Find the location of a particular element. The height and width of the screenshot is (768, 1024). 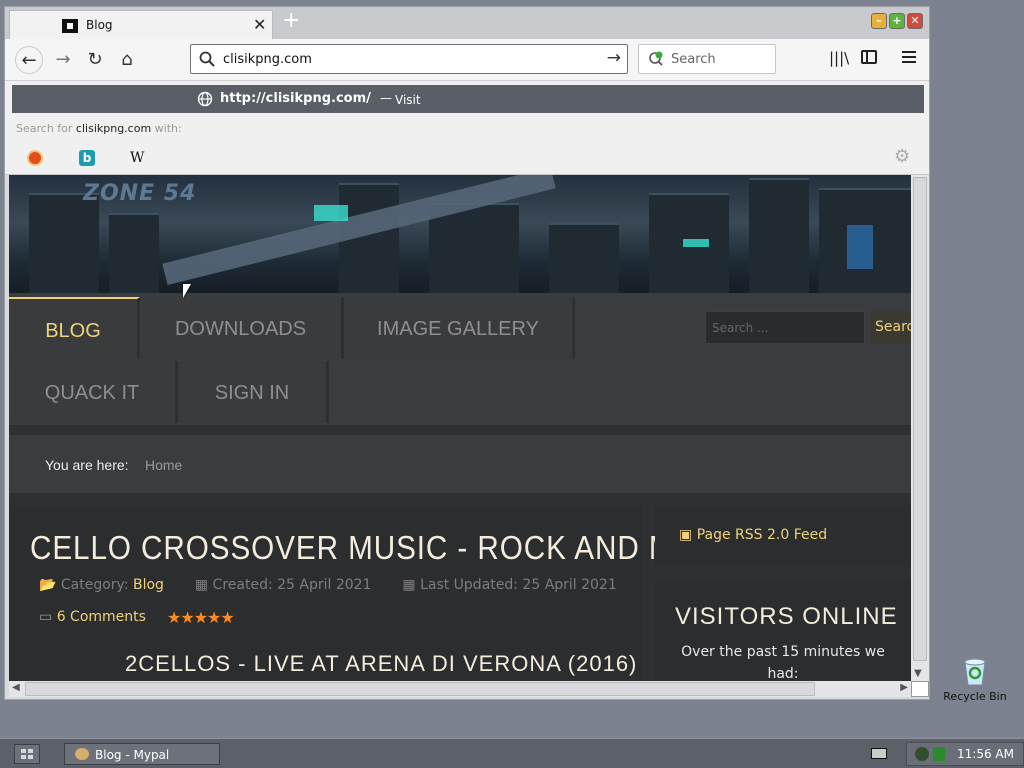

scroll-corner is located at coordinates (920, 689).